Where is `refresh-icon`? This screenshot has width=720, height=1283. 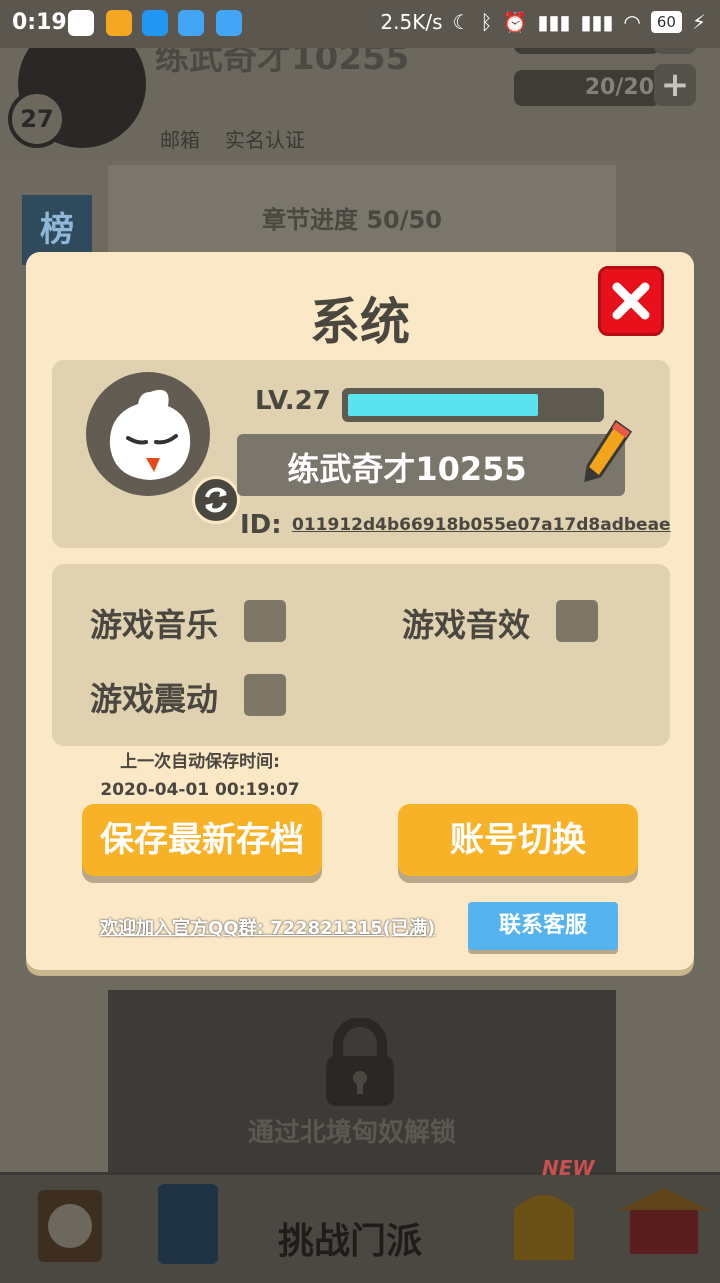
refresh-icon is located at coordinates (216, 500).